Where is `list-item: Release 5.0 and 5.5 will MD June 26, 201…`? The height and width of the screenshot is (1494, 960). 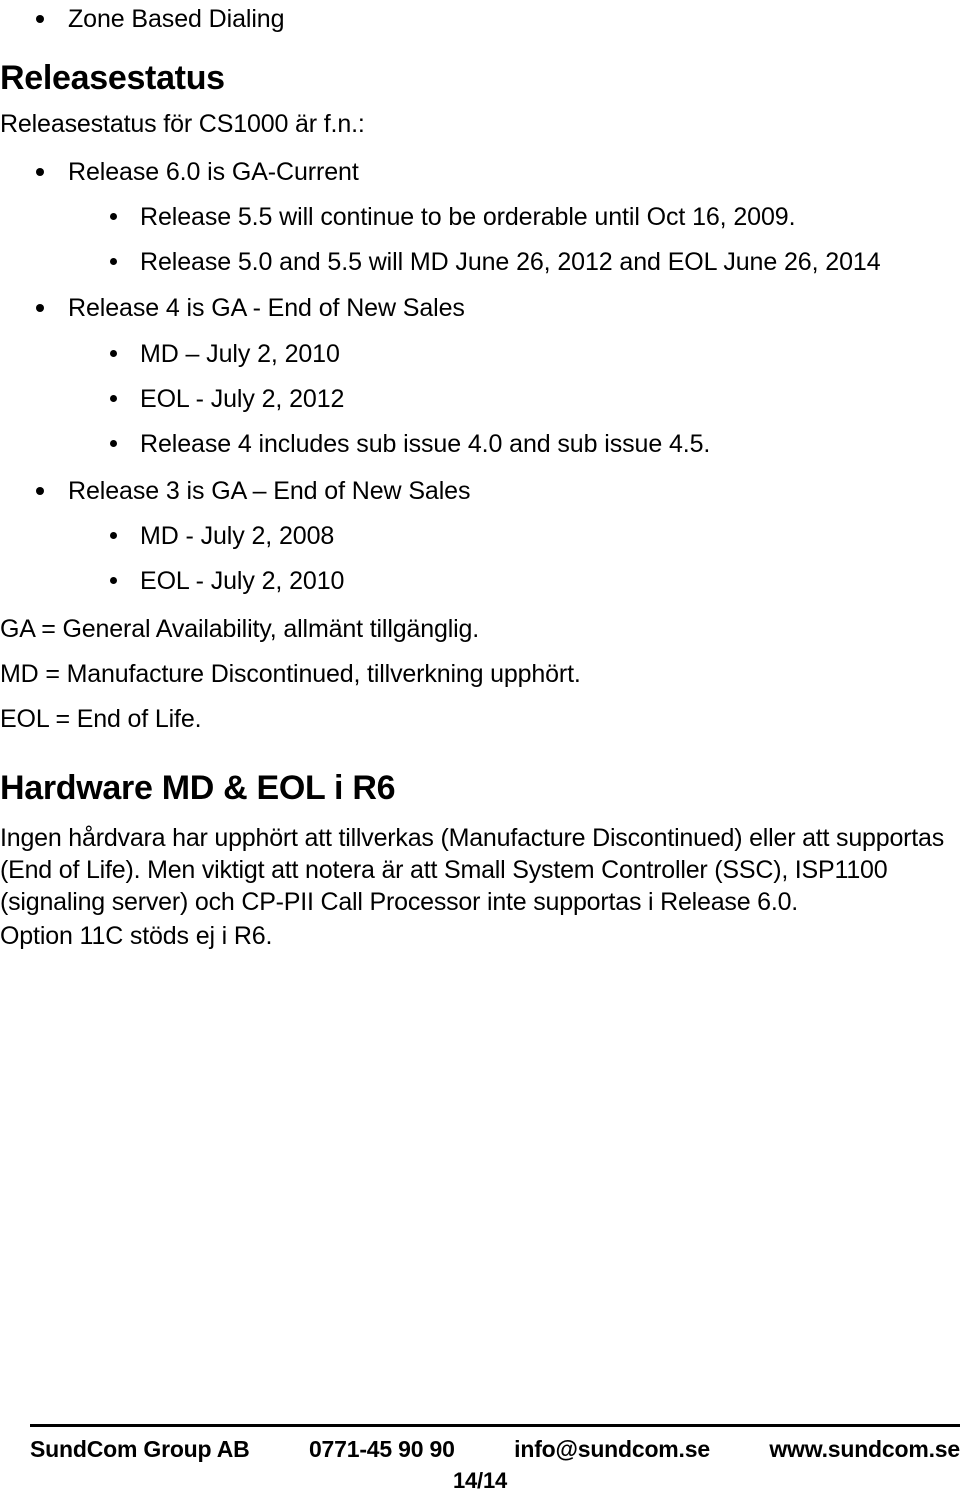 list-item: Release 5.0 and 5.5 will MD June 26, 201… is located at coordinates (440, 262).